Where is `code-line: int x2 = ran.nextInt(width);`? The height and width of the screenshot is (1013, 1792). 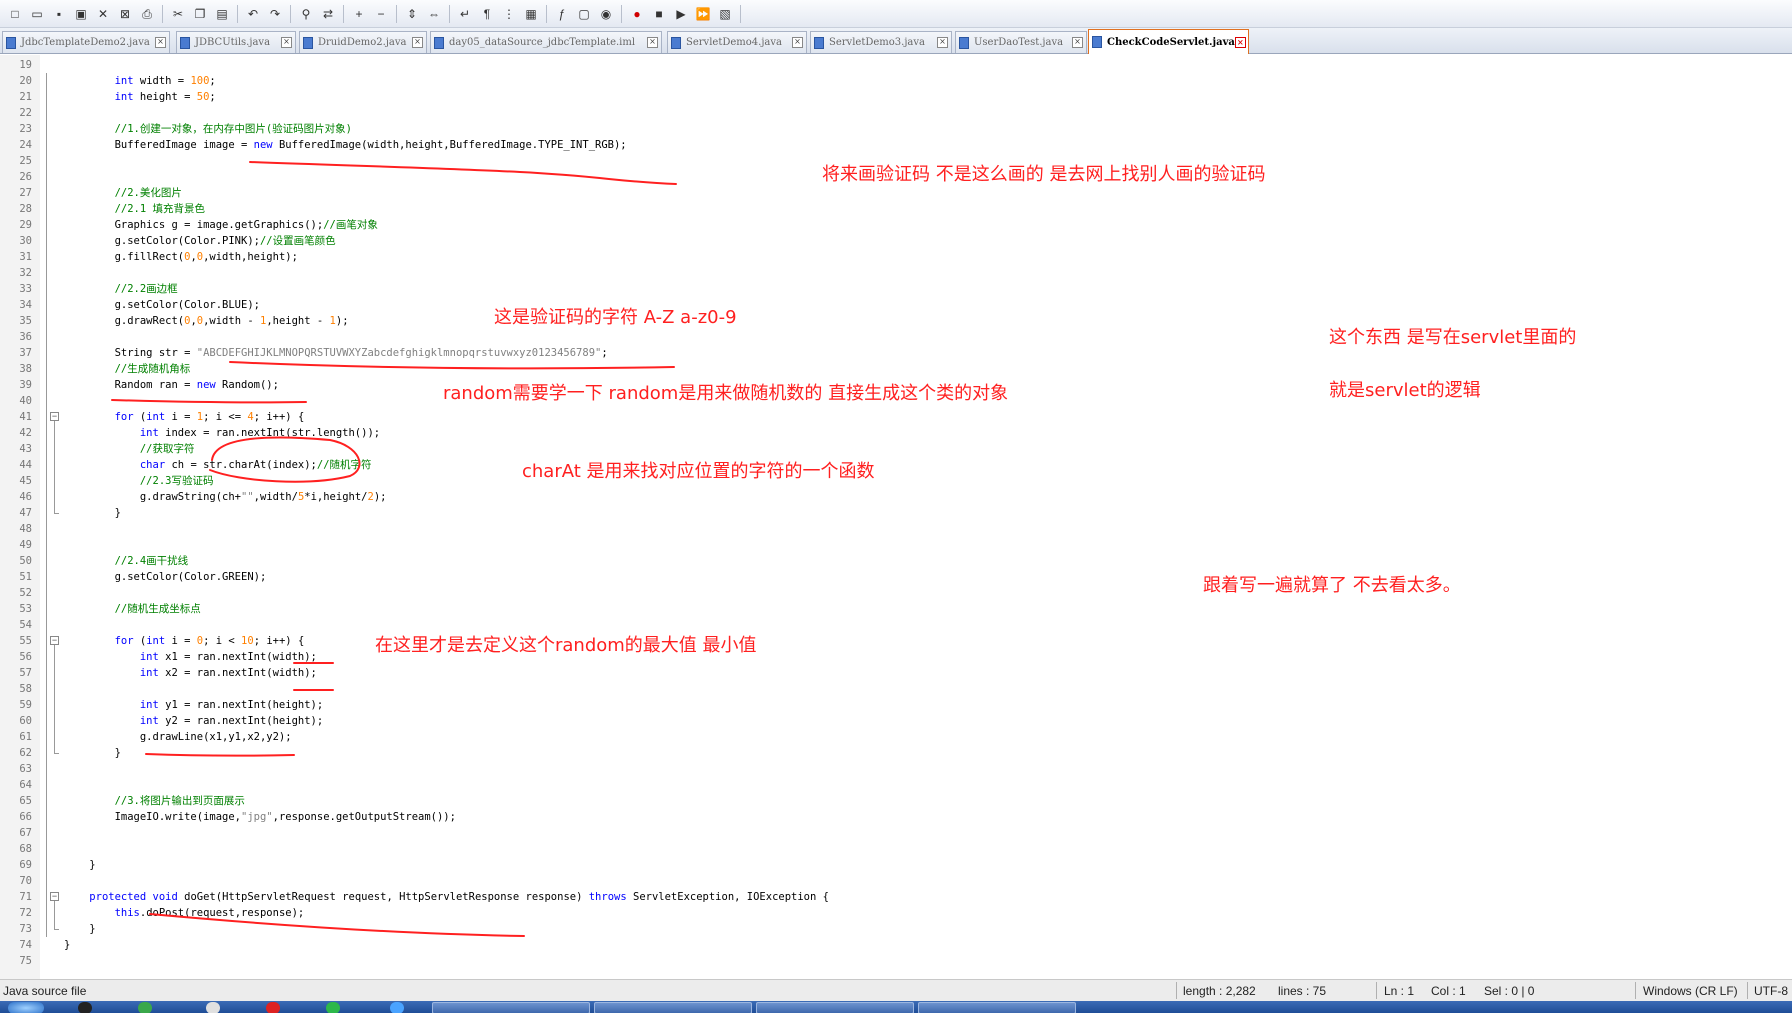
code-line: int x2 = ran.nextInt(width); is located at coordinates (190, 673).